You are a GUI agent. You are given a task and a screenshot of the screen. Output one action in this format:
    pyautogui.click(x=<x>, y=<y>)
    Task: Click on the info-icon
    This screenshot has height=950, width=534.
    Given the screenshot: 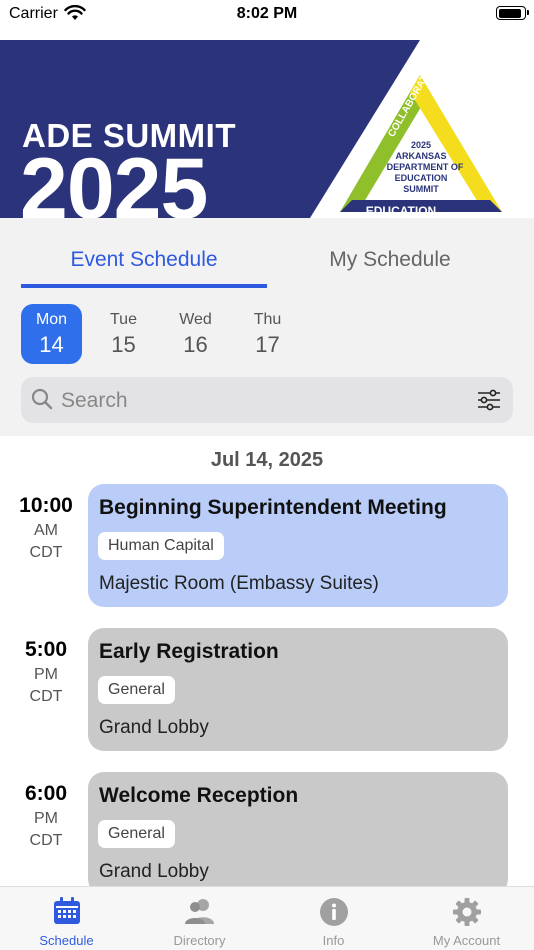 What is the action you would take?
    pyautogui.click(x=334, y=914)
    